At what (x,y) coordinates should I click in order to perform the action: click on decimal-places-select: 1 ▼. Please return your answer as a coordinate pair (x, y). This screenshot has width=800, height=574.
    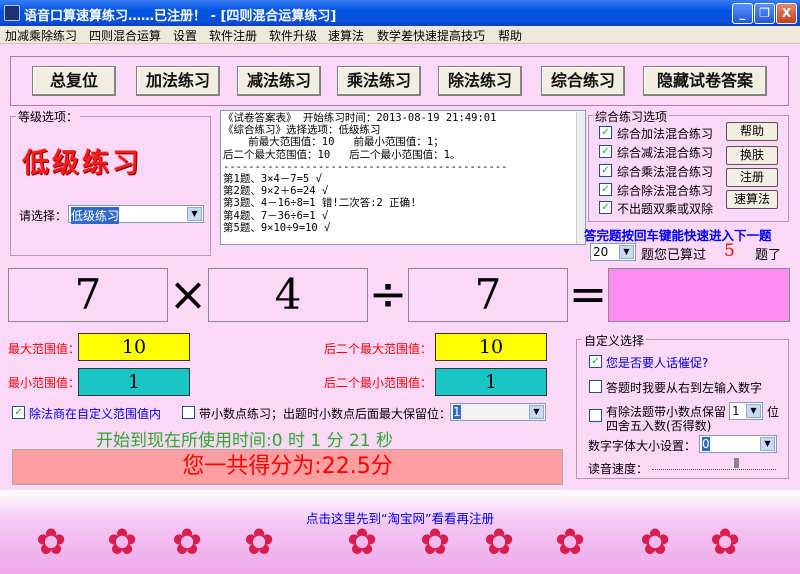
    Looking at the image, I should click on (498, 412).